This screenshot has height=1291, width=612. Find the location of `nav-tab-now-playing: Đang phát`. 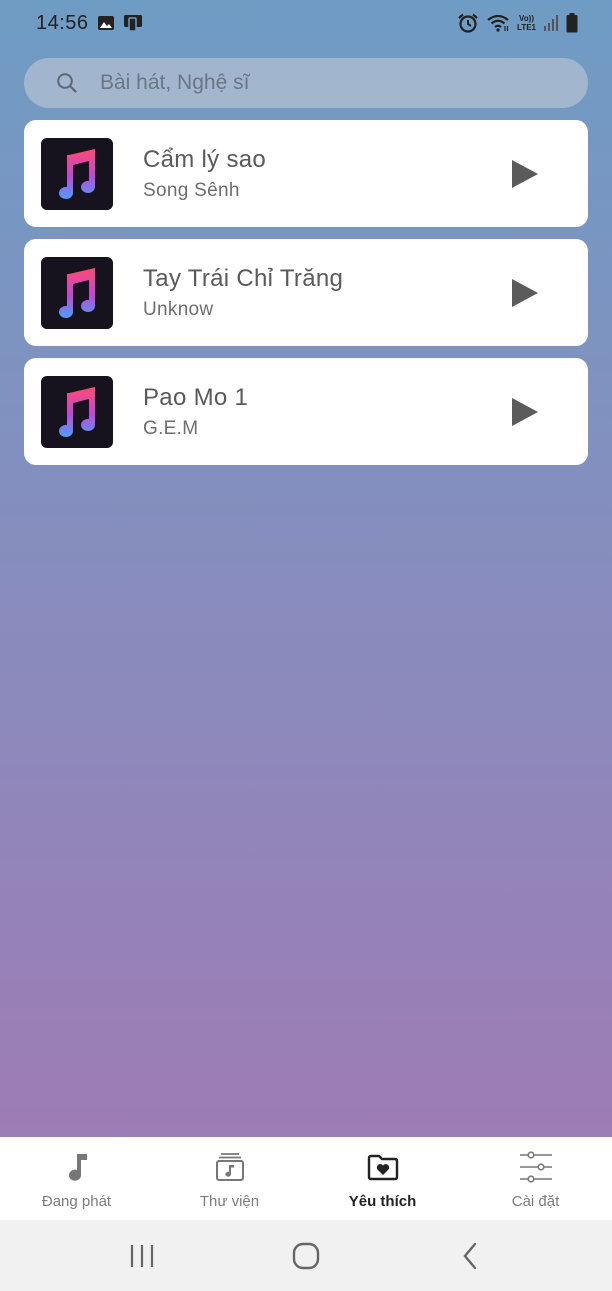

nav-tab-now-playing: Đang phát is located at coordinates (76, 1178).